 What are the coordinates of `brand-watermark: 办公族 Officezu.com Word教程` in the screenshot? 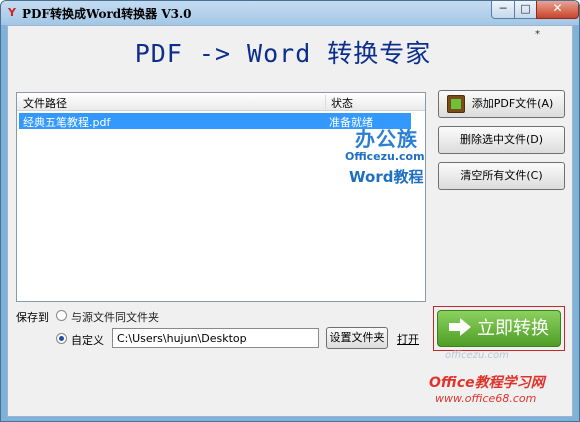 It's located at (389, 158).